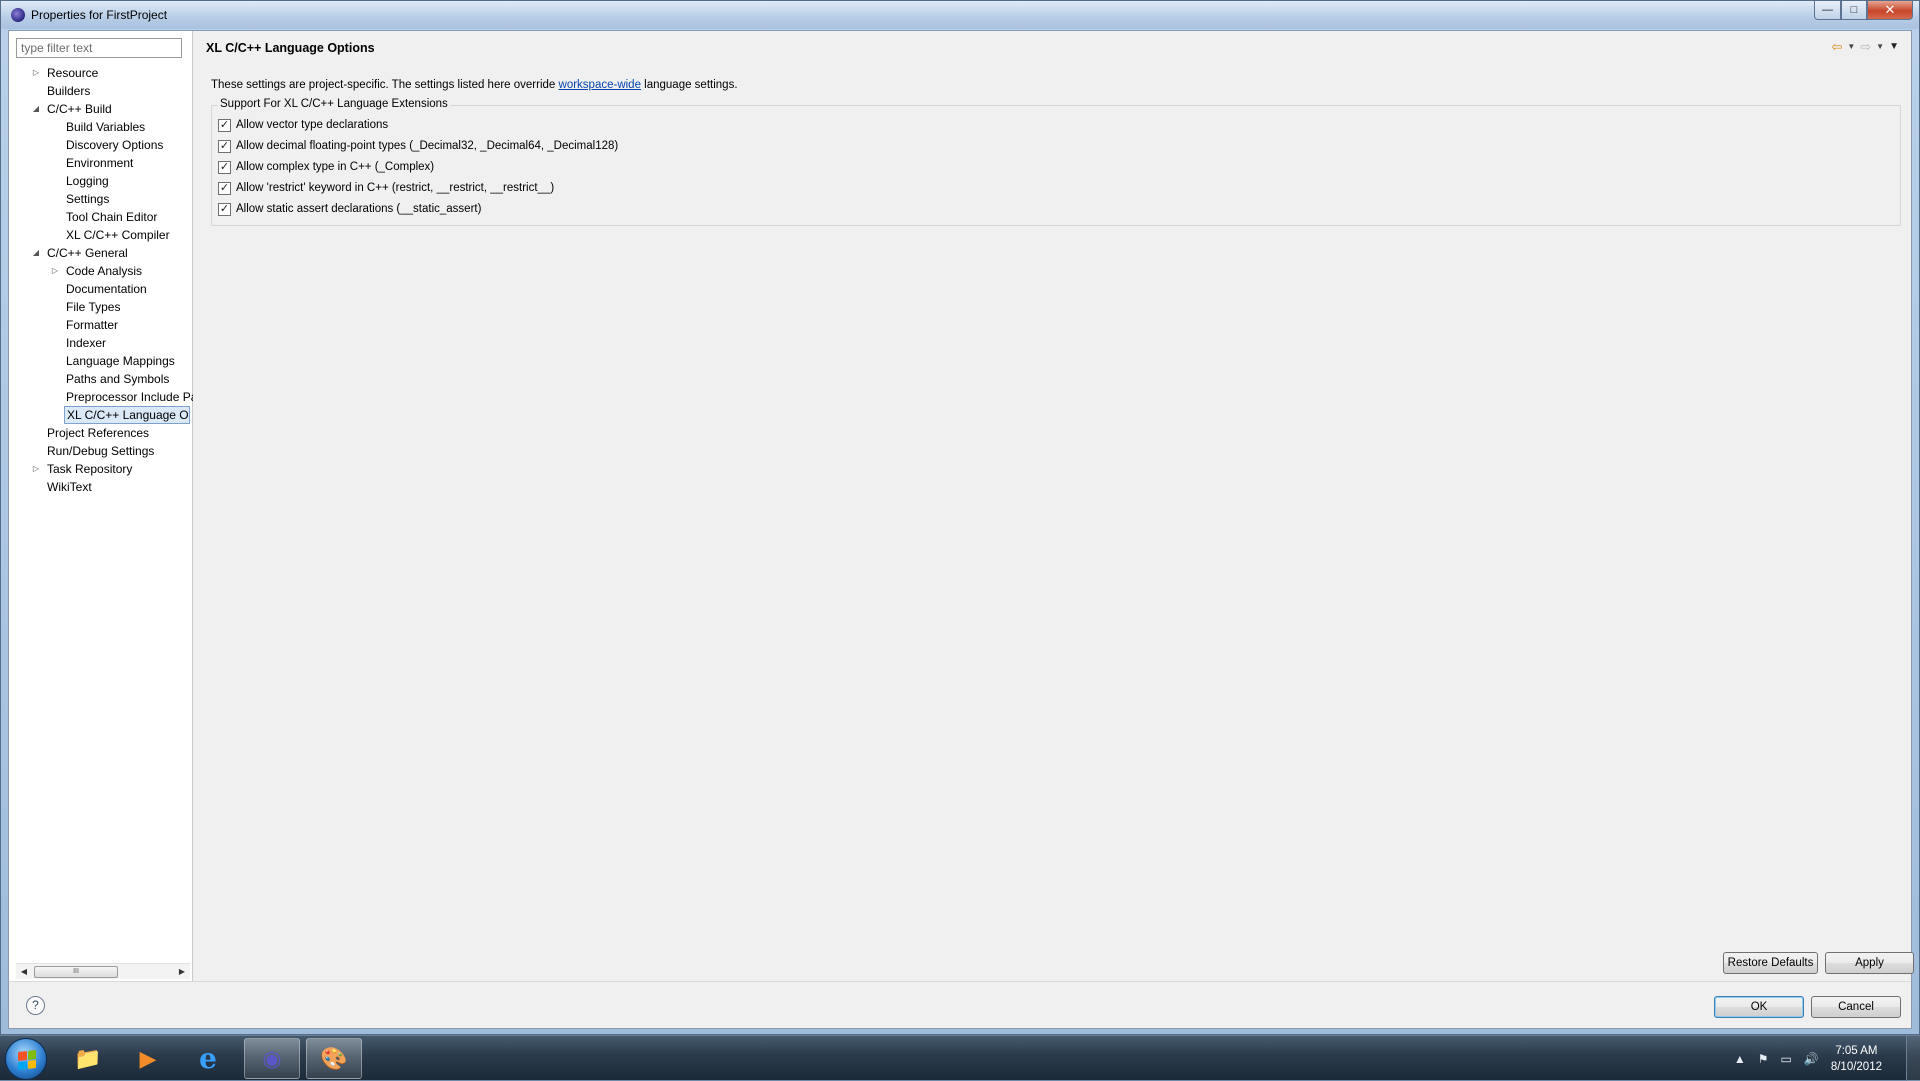  I want to click on tree-item: Logging, so click(101, 181).